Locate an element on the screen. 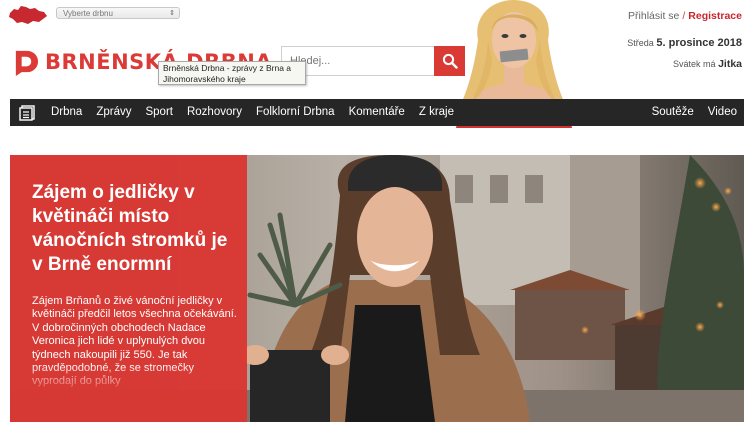  nav-item-z-kraje: Z kraje is located at coordinates (436, 112).